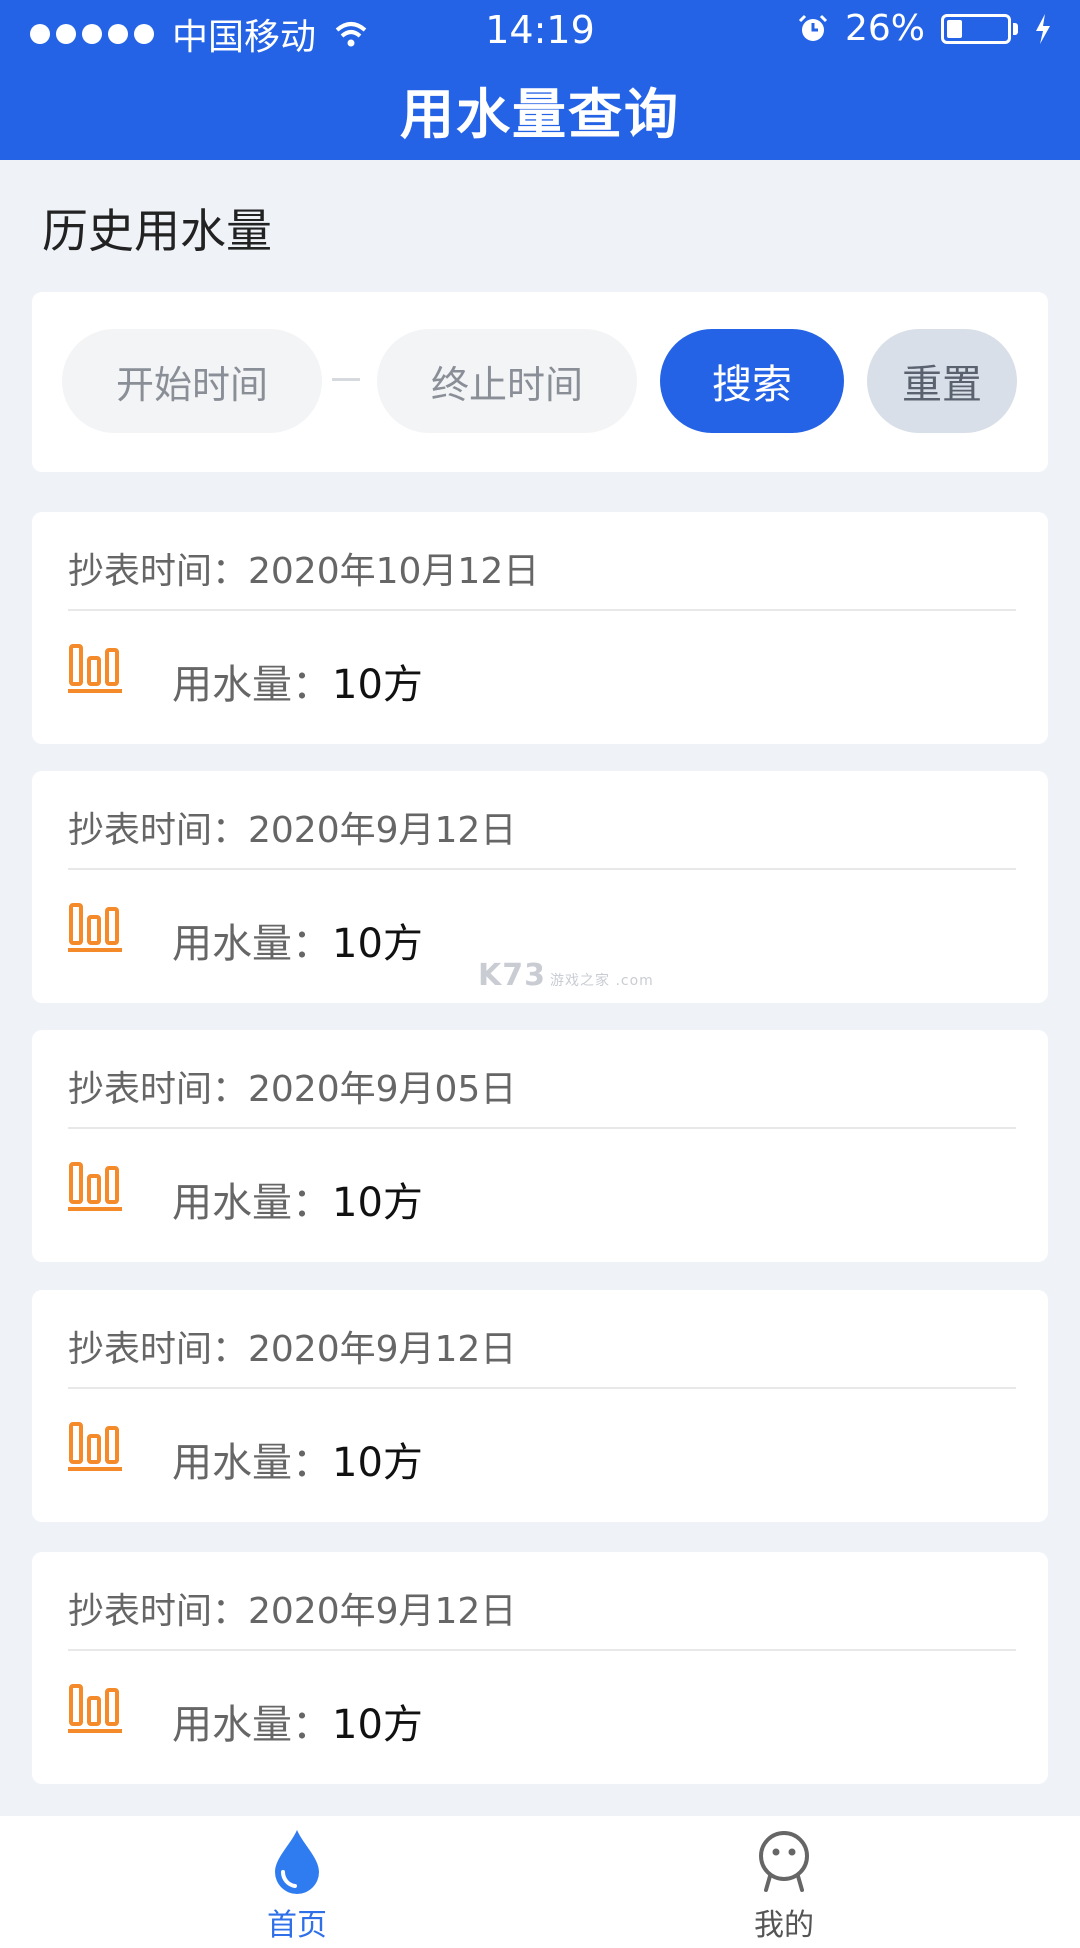  I want to click on charging-icon, so click(1043, 28).